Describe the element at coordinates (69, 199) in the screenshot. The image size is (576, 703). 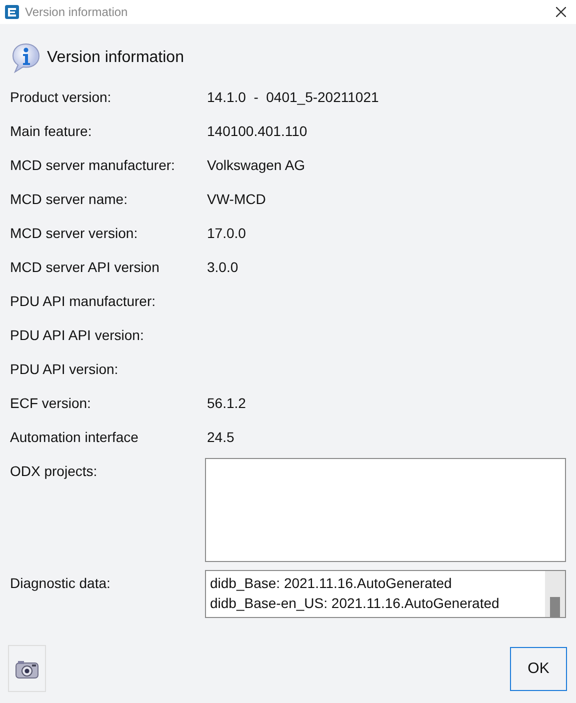
I see `field-label: MCD server name:` at that location.